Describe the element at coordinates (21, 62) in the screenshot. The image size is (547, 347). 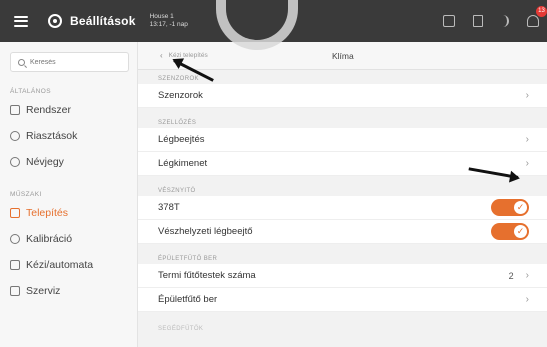
I see `search-icon` at that location.